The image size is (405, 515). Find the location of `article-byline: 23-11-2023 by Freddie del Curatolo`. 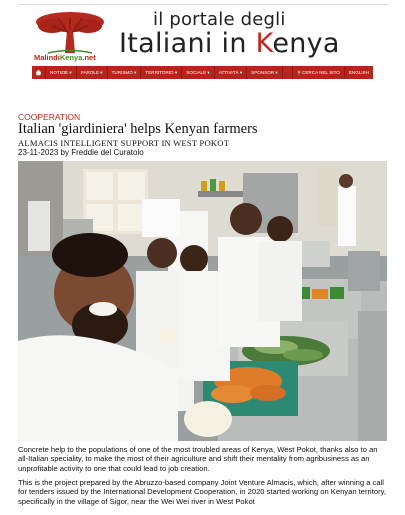

article-byline: 23-11-2023 by Freddie del Curatolo is located at coordinates (81, 152).